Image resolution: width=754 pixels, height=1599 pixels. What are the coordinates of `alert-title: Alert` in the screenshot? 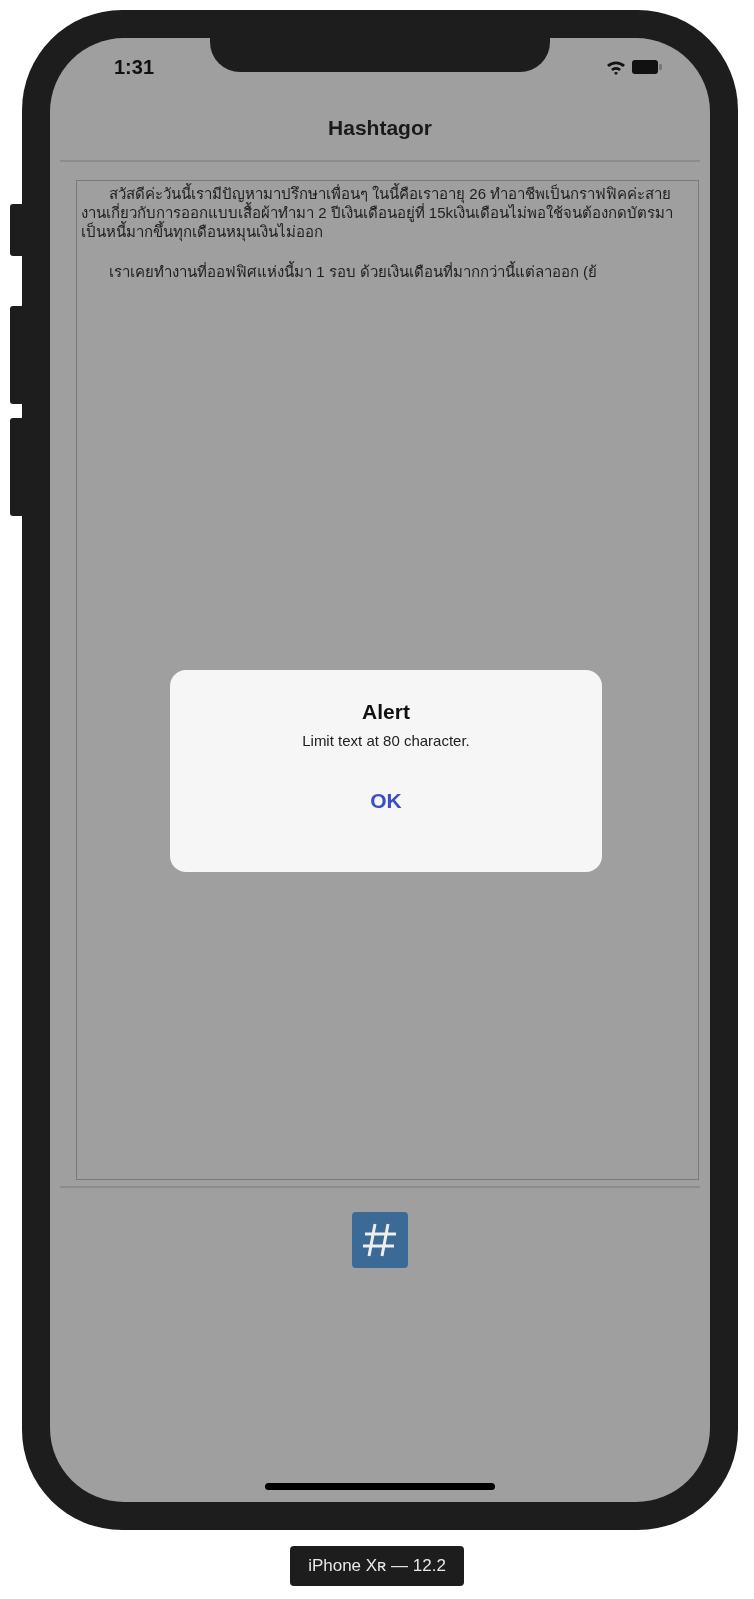 It's located at (386, 712).